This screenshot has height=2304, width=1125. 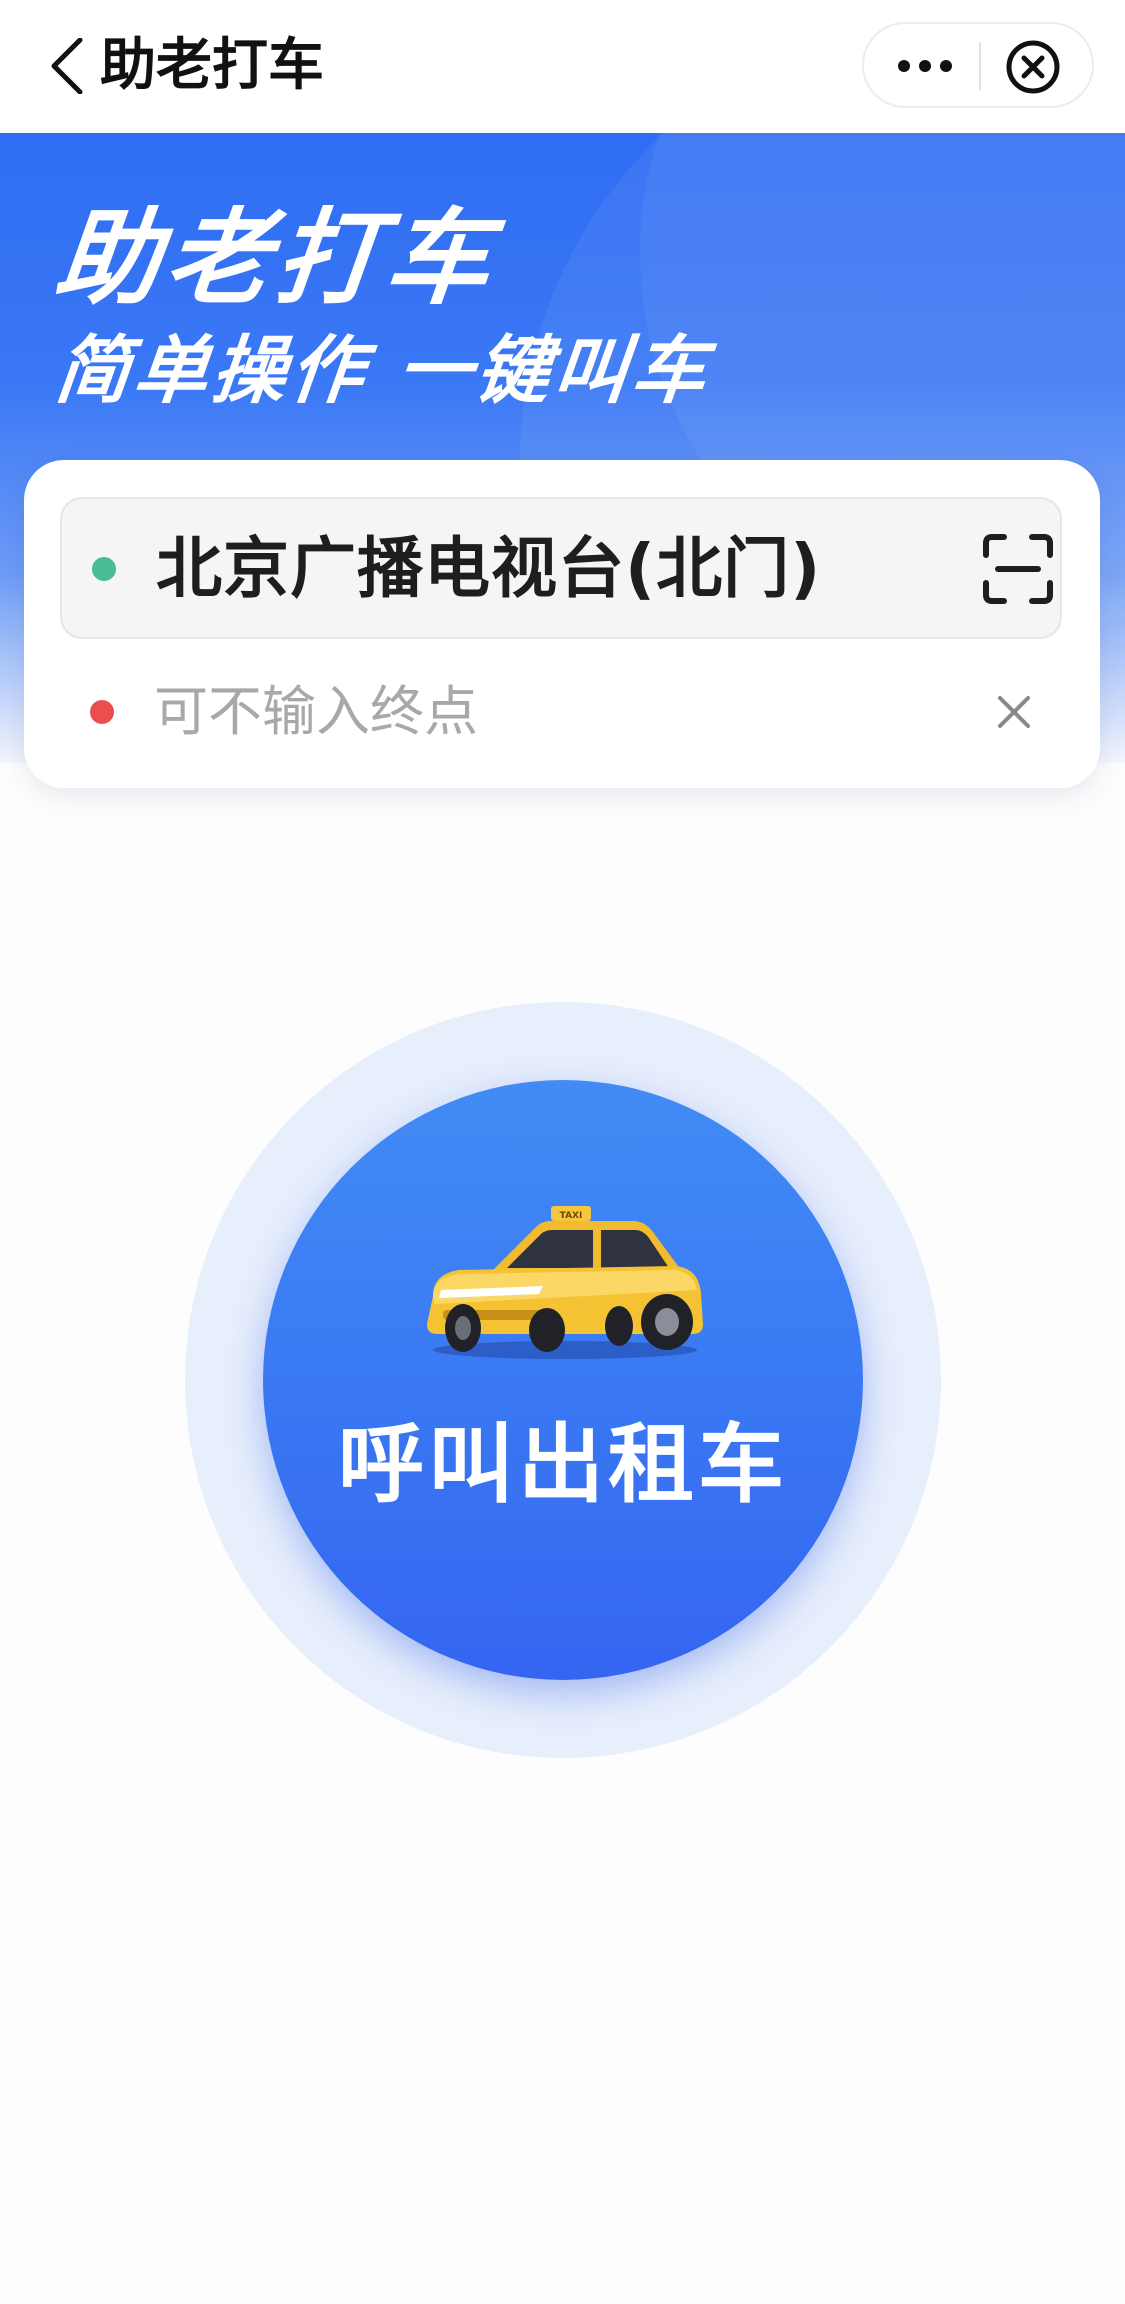 What do you see at coordinates (562, 66) in the screenshot?
I see `nav-bar: 助老打车` at bounding box center [562, 66].